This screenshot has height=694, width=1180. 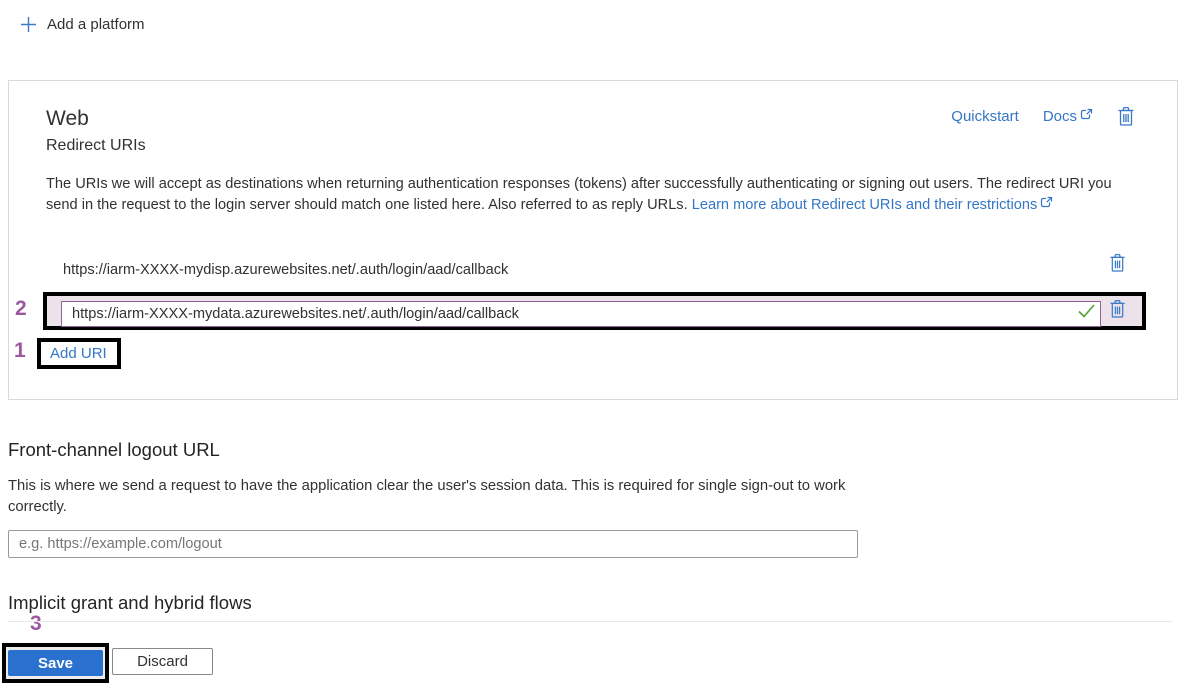 I want to click on card-title: Web, so click(x=67, y=118).